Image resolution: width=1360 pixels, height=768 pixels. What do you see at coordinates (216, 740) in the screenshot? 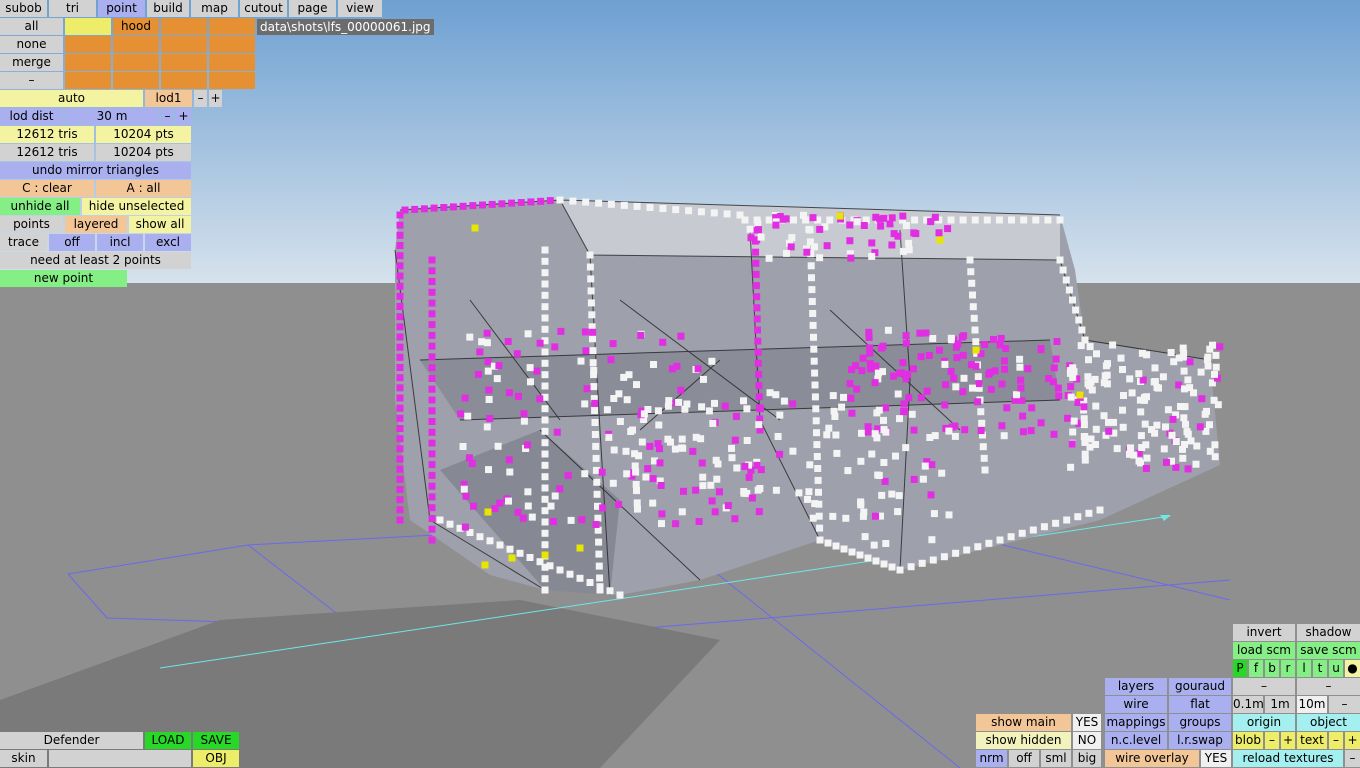
I see `save-button: SAVE` at bounding box center [216, 740].